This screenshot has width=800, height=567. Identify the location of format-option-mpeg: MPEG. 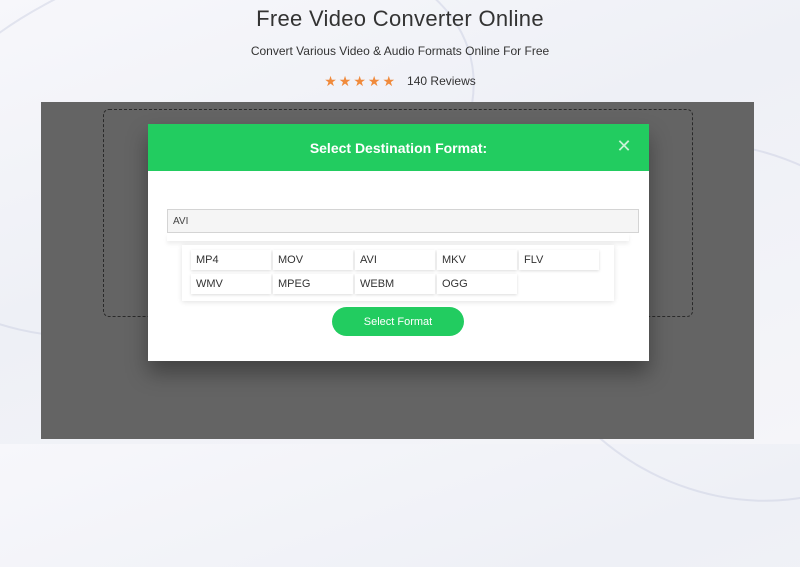
(313, 284).